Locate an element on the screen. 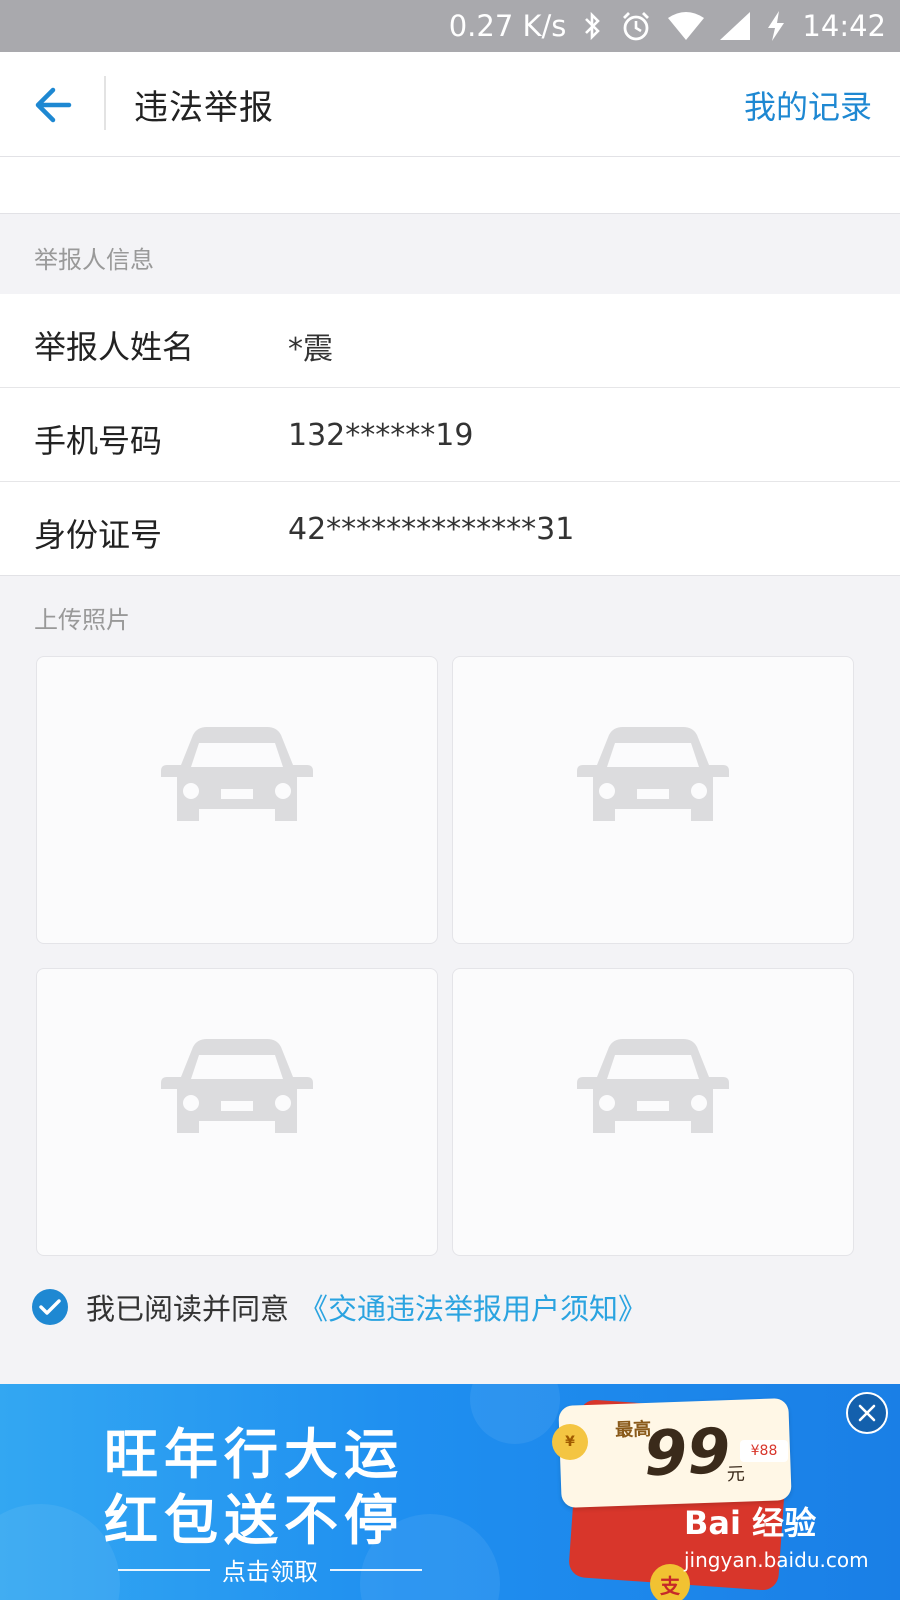 Image resolution: width=900 pixels, height=1600 pixels. checkmark-icon is located at coordinates (50, 1307).